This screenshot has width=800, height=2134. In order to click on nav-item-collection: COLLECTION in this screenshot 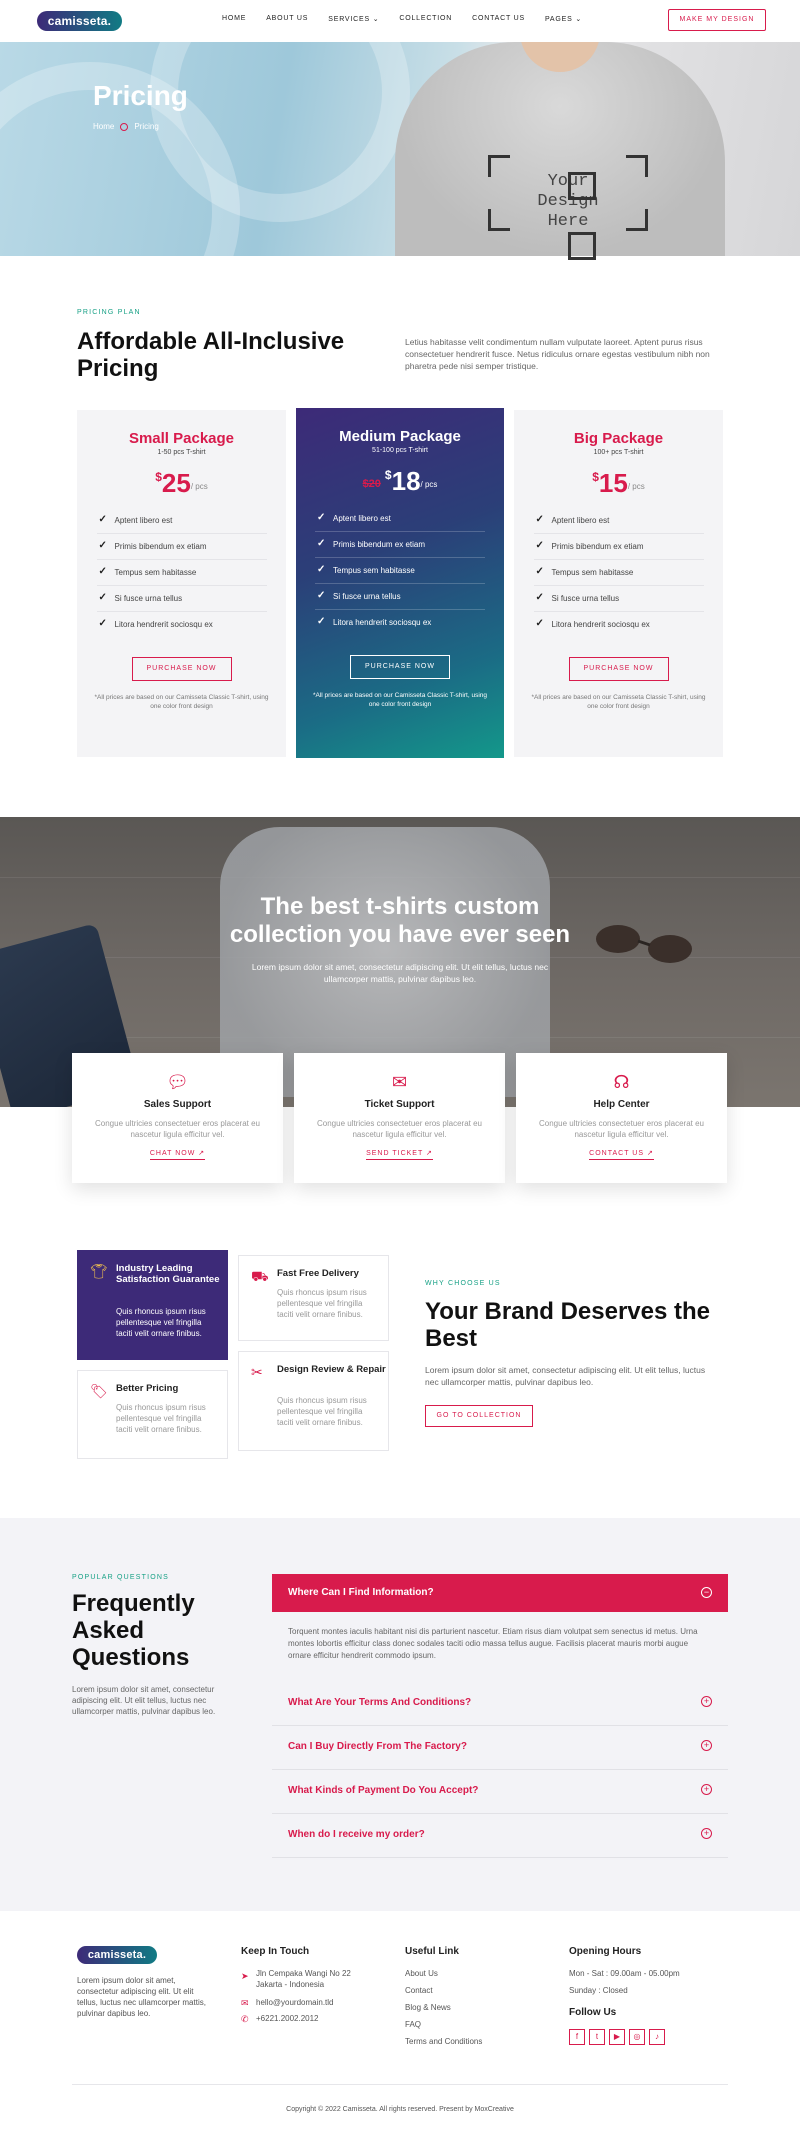, I will do `click(425, 19)`.